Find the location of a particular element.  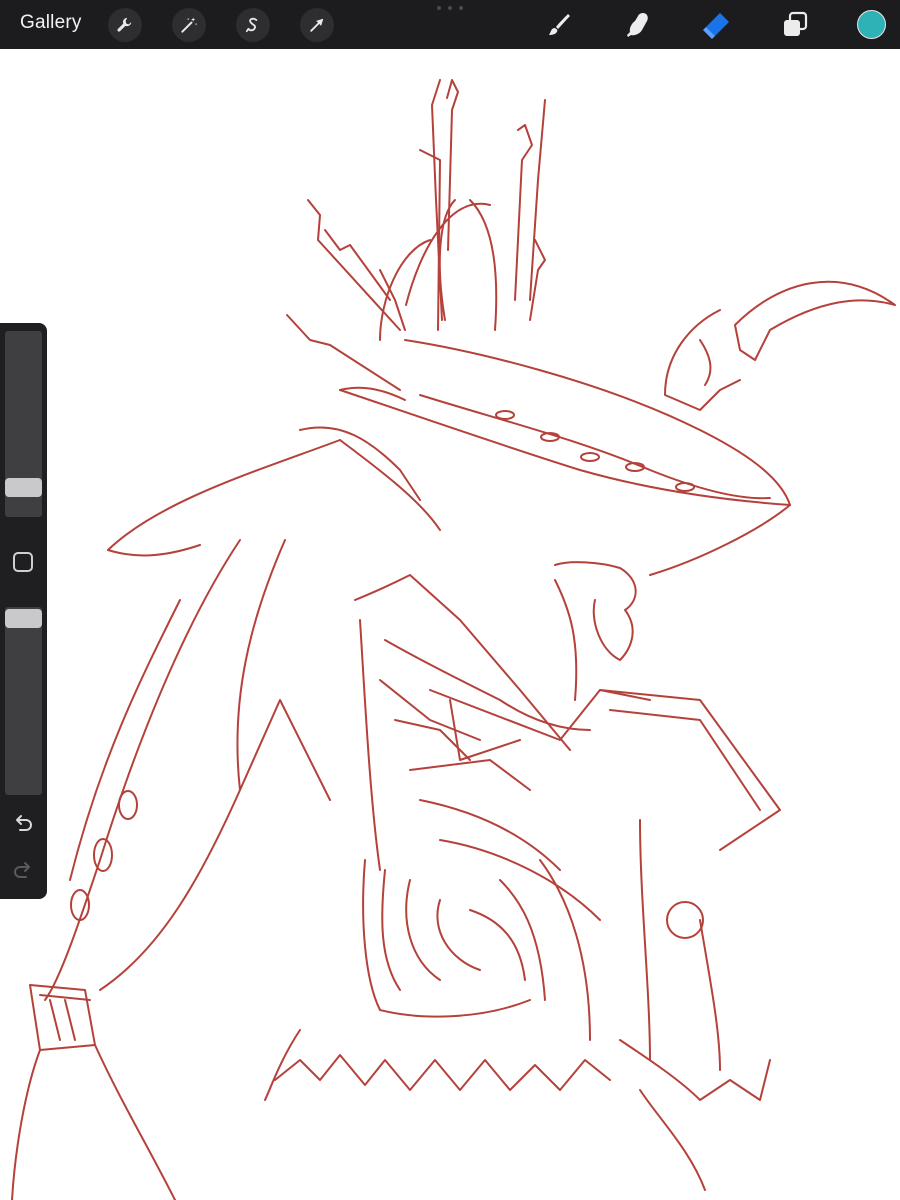

color-picker-button is located at coordinates (871, 24).